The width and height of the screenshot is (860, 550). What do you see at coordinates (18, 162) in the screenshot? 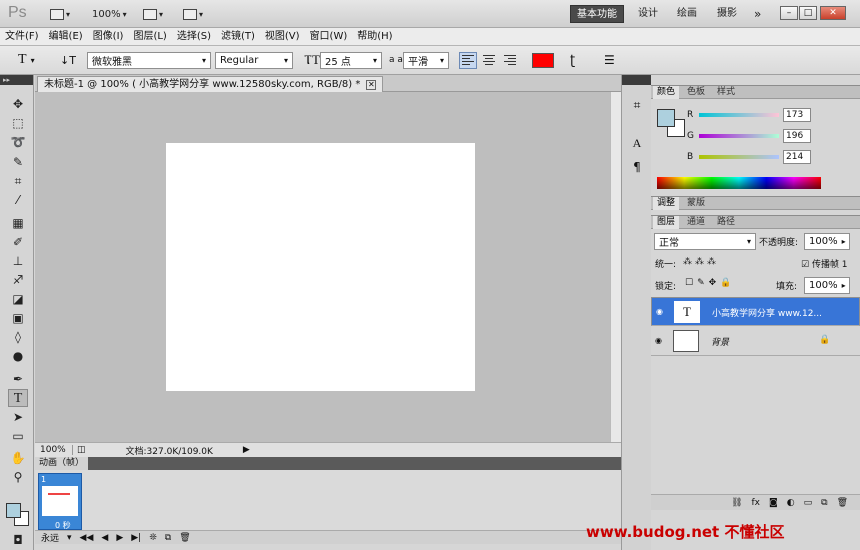
I see `quick-selection-tool-icon: ✎` at bounding box center [18, 162].